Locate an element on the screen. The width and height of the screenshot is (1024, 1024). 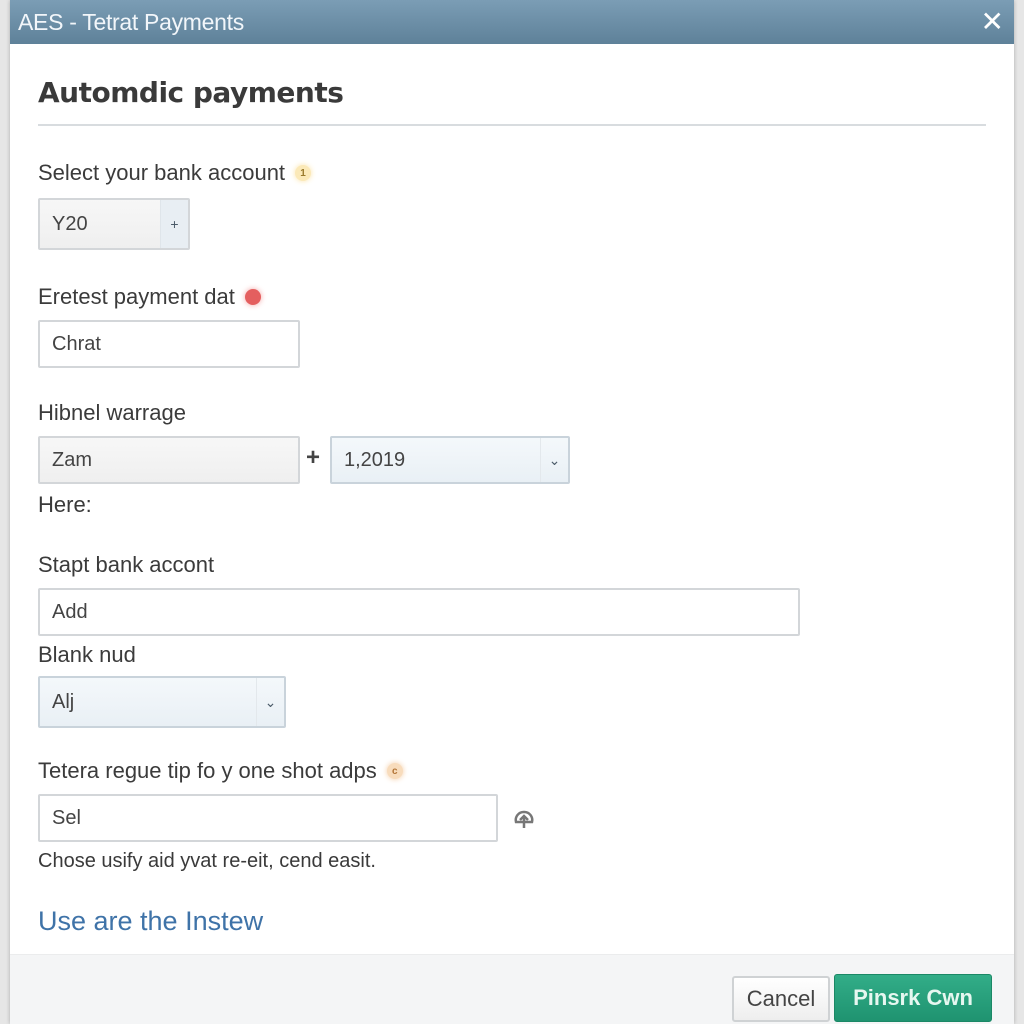
blank-nud-label-text: Blank nud is located at coordinates (87, 654).